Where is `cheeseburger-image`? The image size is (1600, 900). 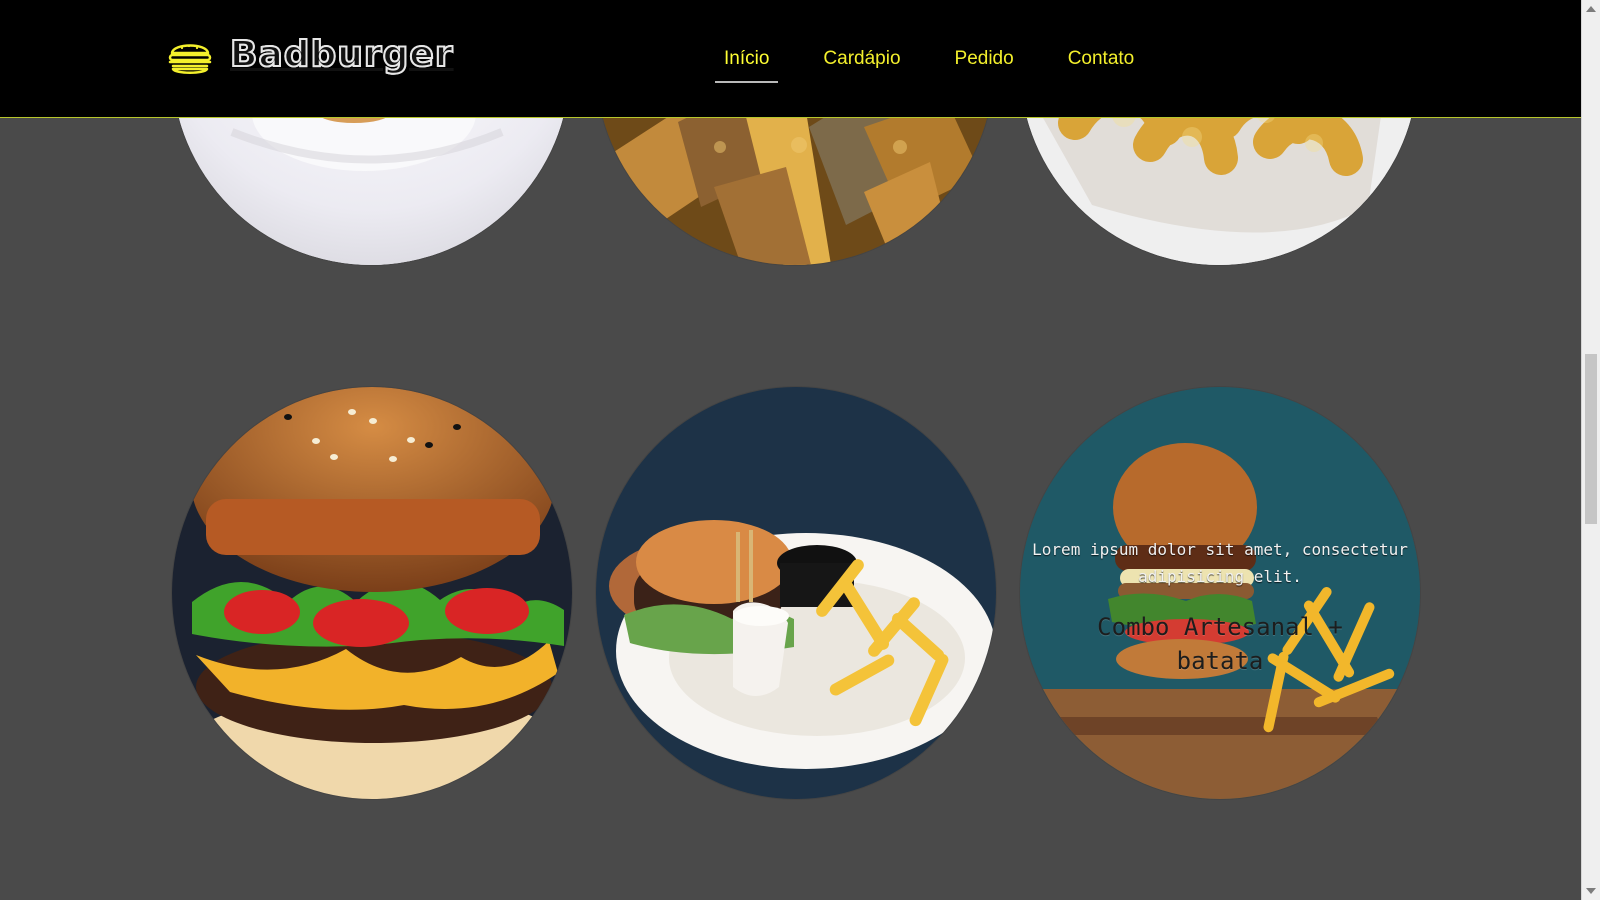 cheeseburger-image is located at coordinates (372, 593).